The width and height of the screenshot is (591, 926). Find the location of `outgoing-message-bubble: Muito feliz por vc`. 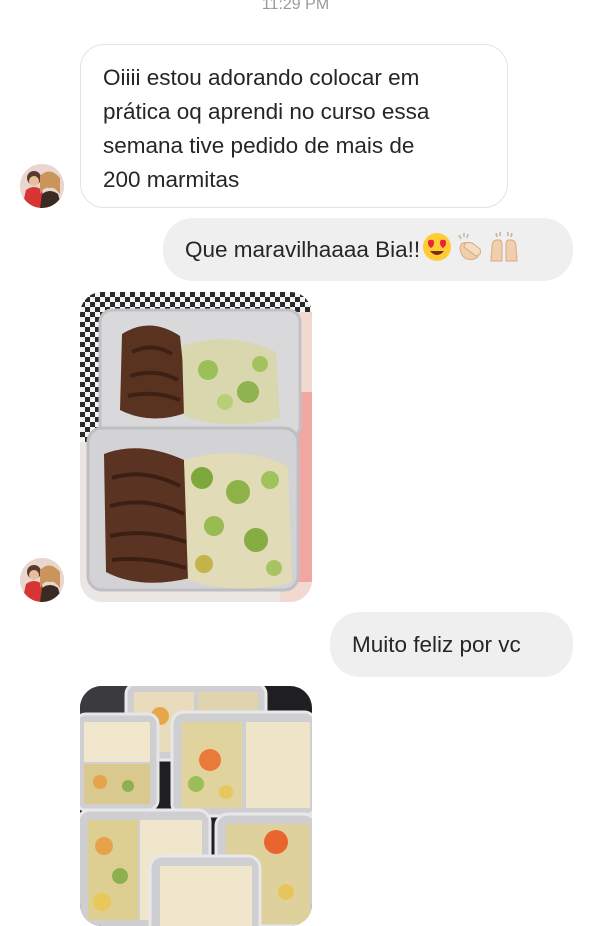

outgoing-message-bubble: Muito feliz por vc is located at coordinates (451, 644).